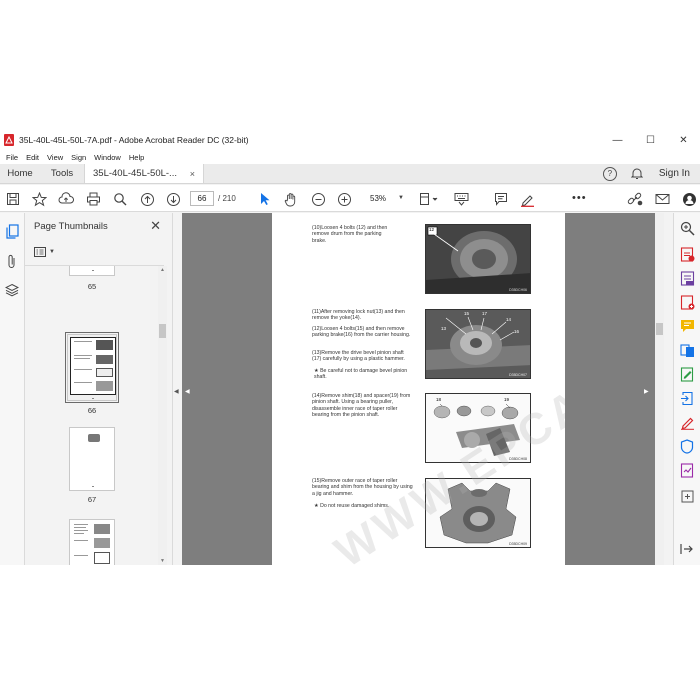 This screenshot has height=700, width=700. I want to click on keyboard-icon, so click(461, 199).